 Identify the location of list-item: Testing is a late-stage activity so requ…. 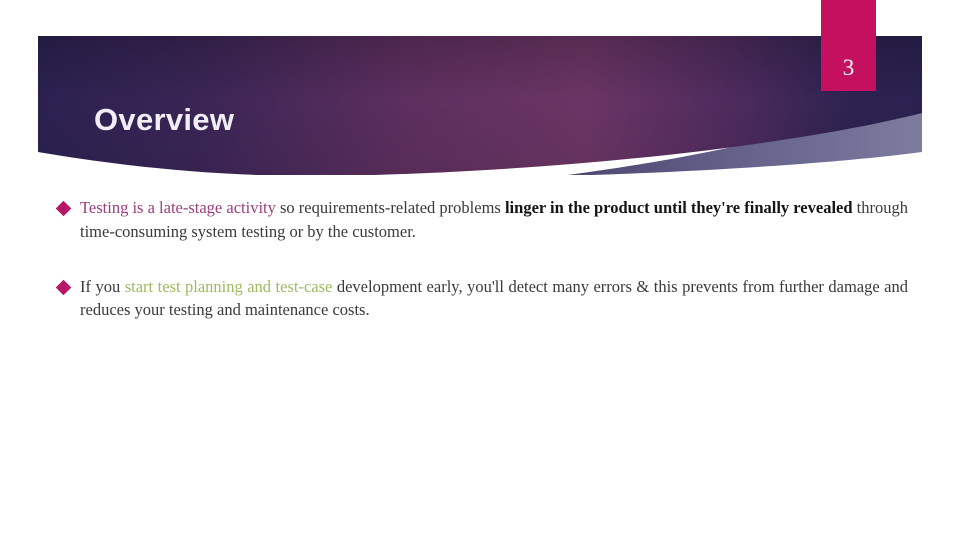
(480, 220).